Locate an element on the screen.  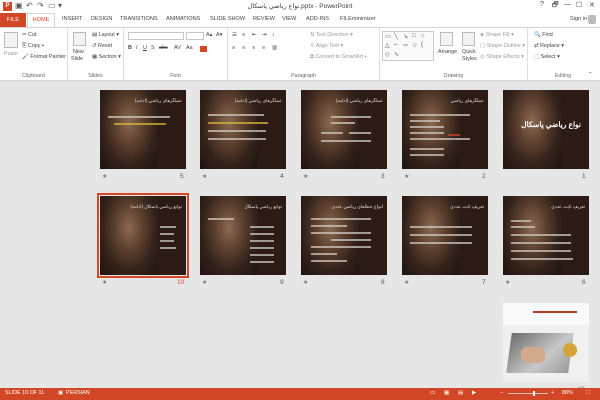
sign-in-link: Sign in is located at coordinates (578, 19).